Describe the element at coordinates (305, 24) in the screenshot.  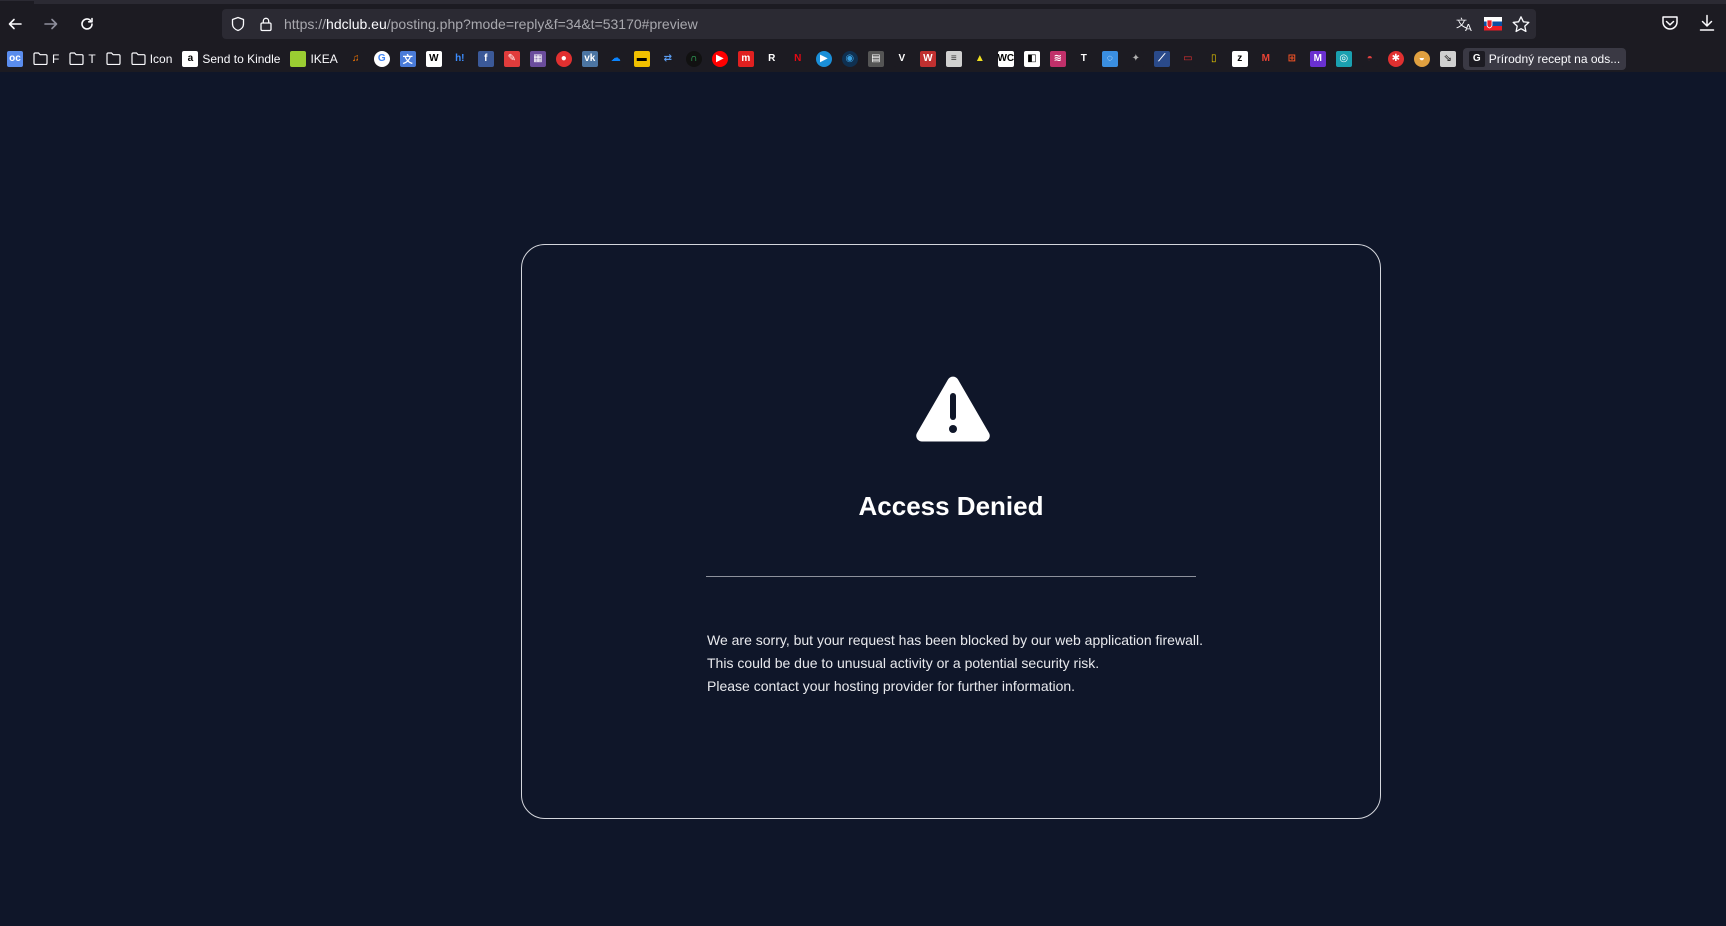
I see `url-scheme: https://` at that location.